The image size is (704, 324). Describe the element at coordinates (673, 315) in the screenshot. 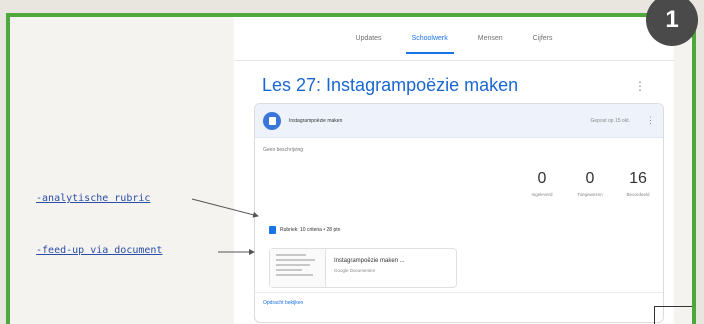

I see `corner-box` at that location.